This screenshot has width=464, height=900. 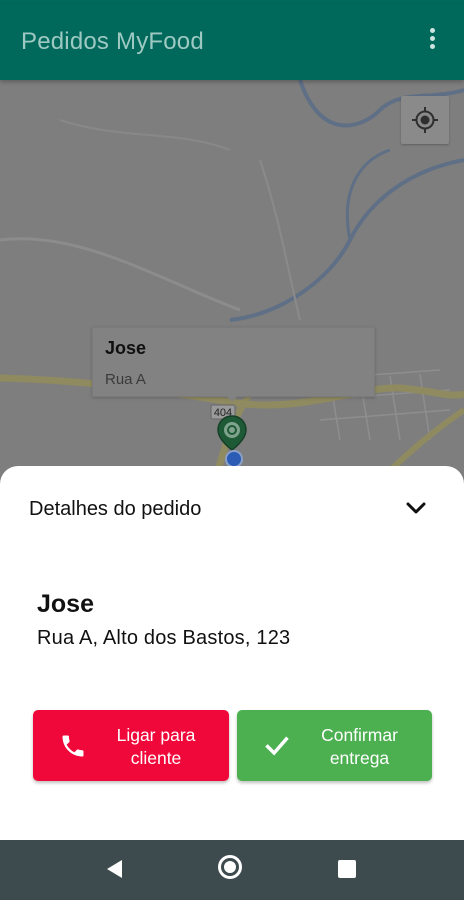 I want to click on more-vert-icon, so click(x=432, y=42).